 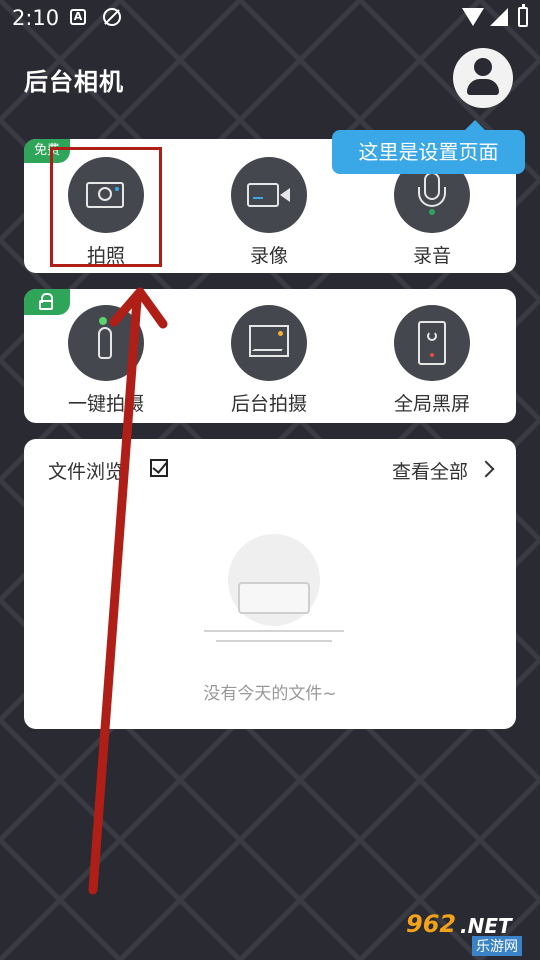 I want to click on video-camera-icon, so click(x=268, y=195).